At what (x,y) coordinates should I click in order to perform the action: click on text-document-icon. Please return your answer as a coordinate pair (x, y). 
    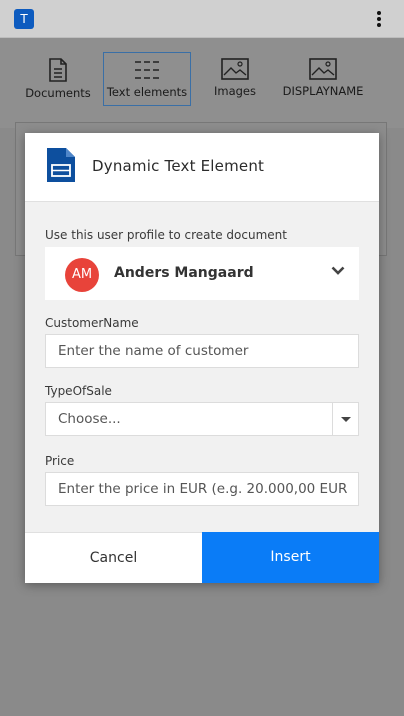
    Looking at the image, I should click on (61, 165).